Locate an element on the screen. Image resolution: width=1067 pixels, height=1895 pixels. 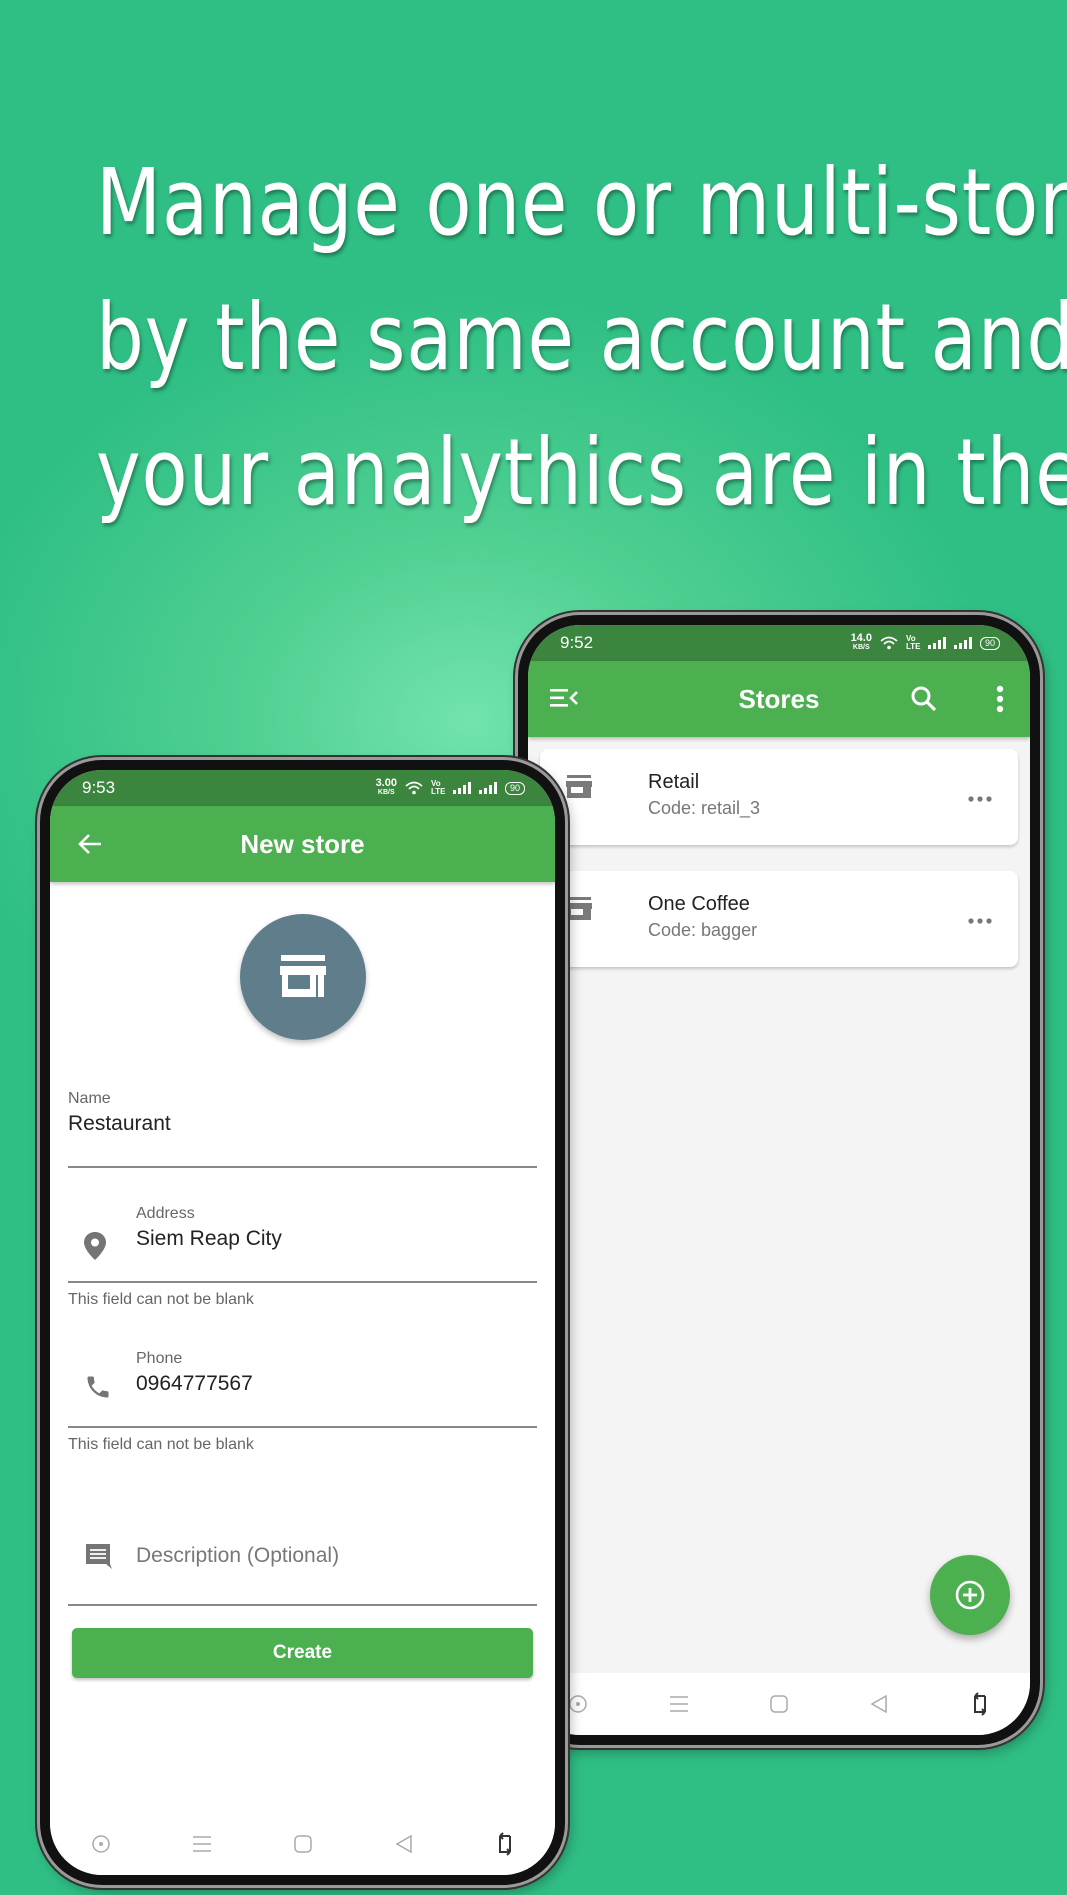
name-input: Restaurant is located at coordinates (302, 1124).